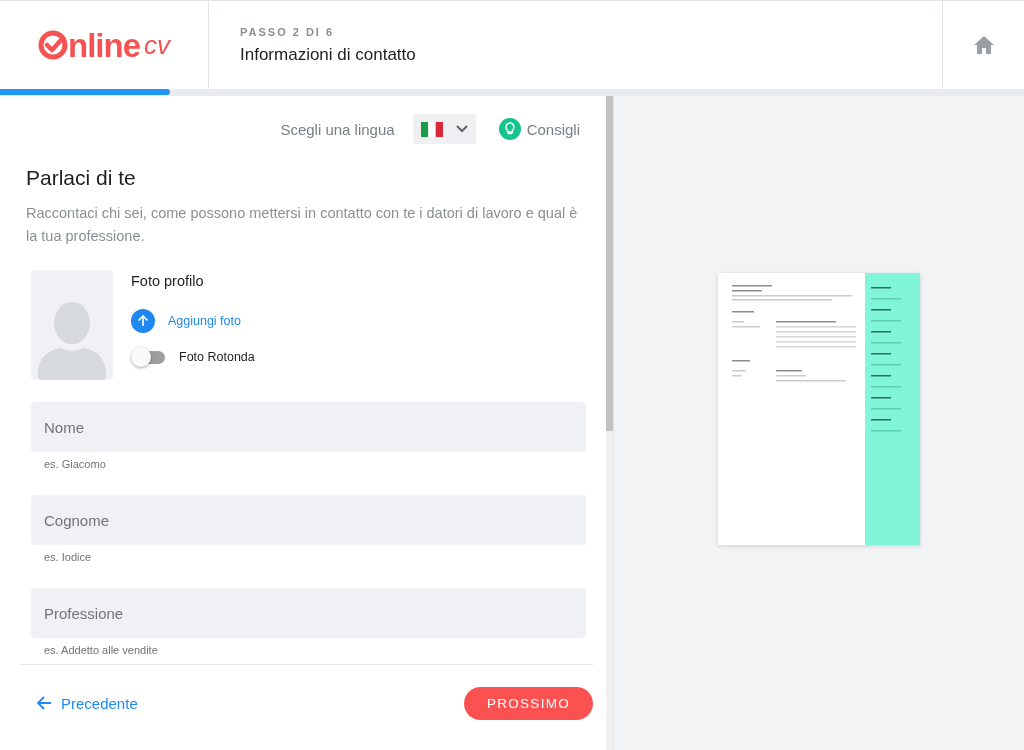 This screenshot has height=750, width=1024. I want to click on section-description: Raccontaci chi sei, come possono mettersi in contatto con te i datori di lavoro e qual è la tua professione., so click(302, 225).